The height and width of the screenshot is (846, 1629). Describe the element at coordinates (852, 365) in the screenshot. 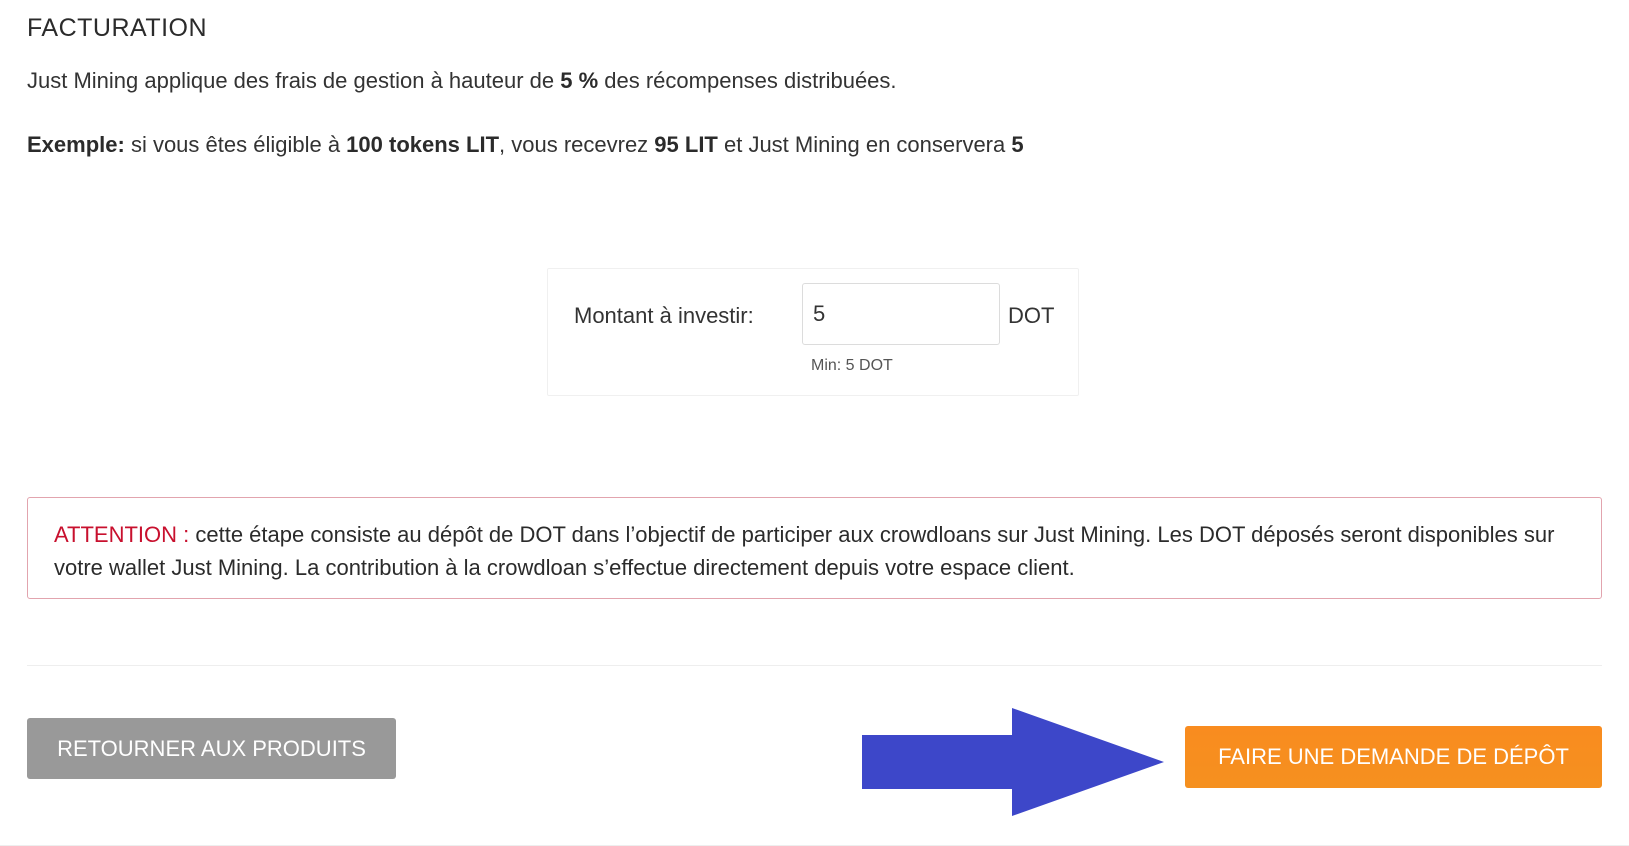

I see `invest-min-hint: Min: 5 DOT` at that location.